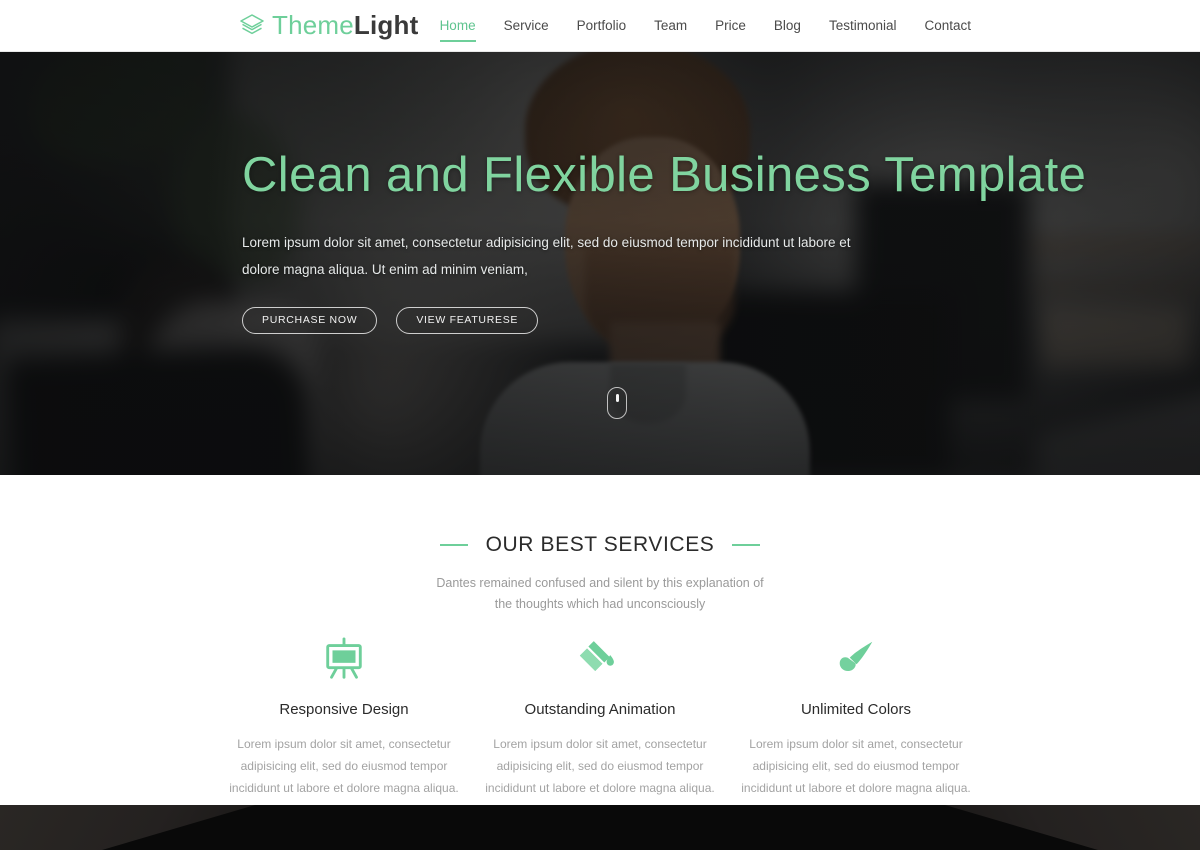  Describe the element at coordinates (313, 25) in the screenshot. I see `logo-word-theme: Theme` at that location.